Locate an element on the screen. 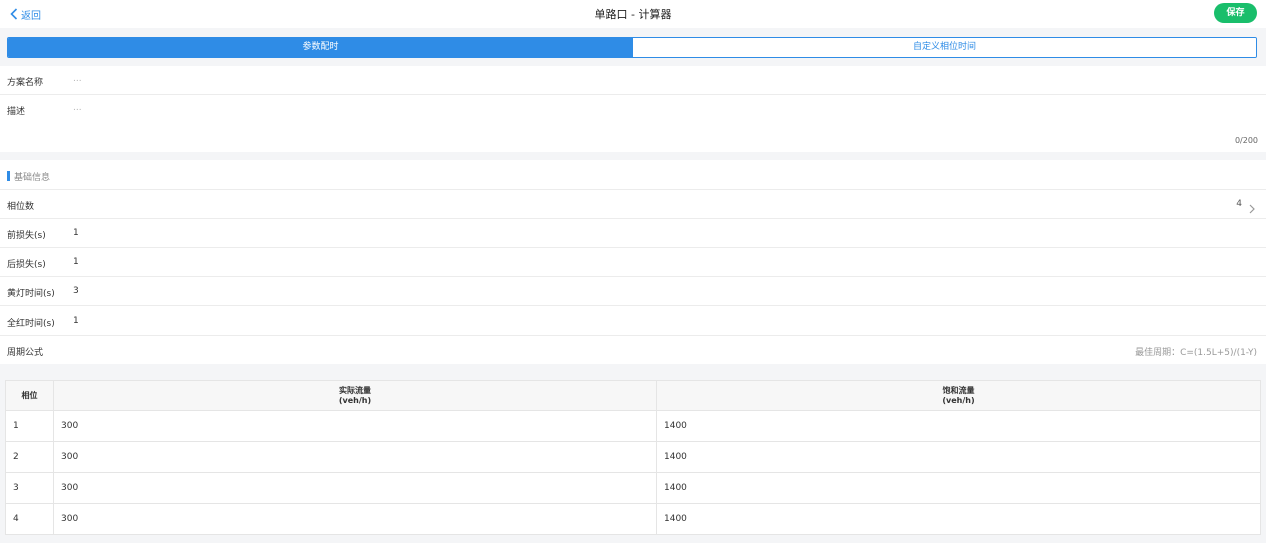 The width and height of the screenshot is (1266, 543). phase-cell: 2 is located at coordinates (29, 457).